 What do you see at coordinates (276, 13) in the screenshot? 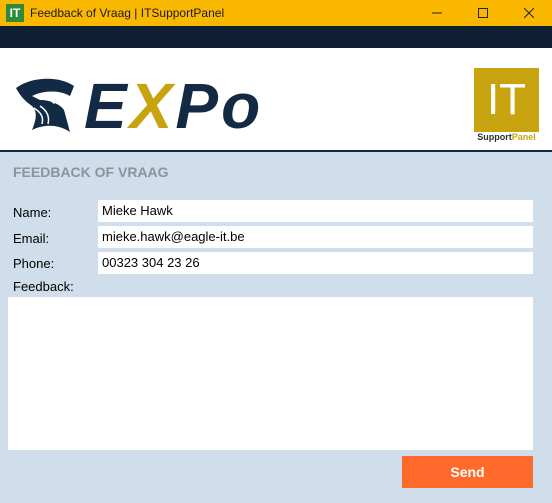
I see `window-titlebar: IT Feedback of Vraag | ITSupportPanel` at bounding box center [276, 13].